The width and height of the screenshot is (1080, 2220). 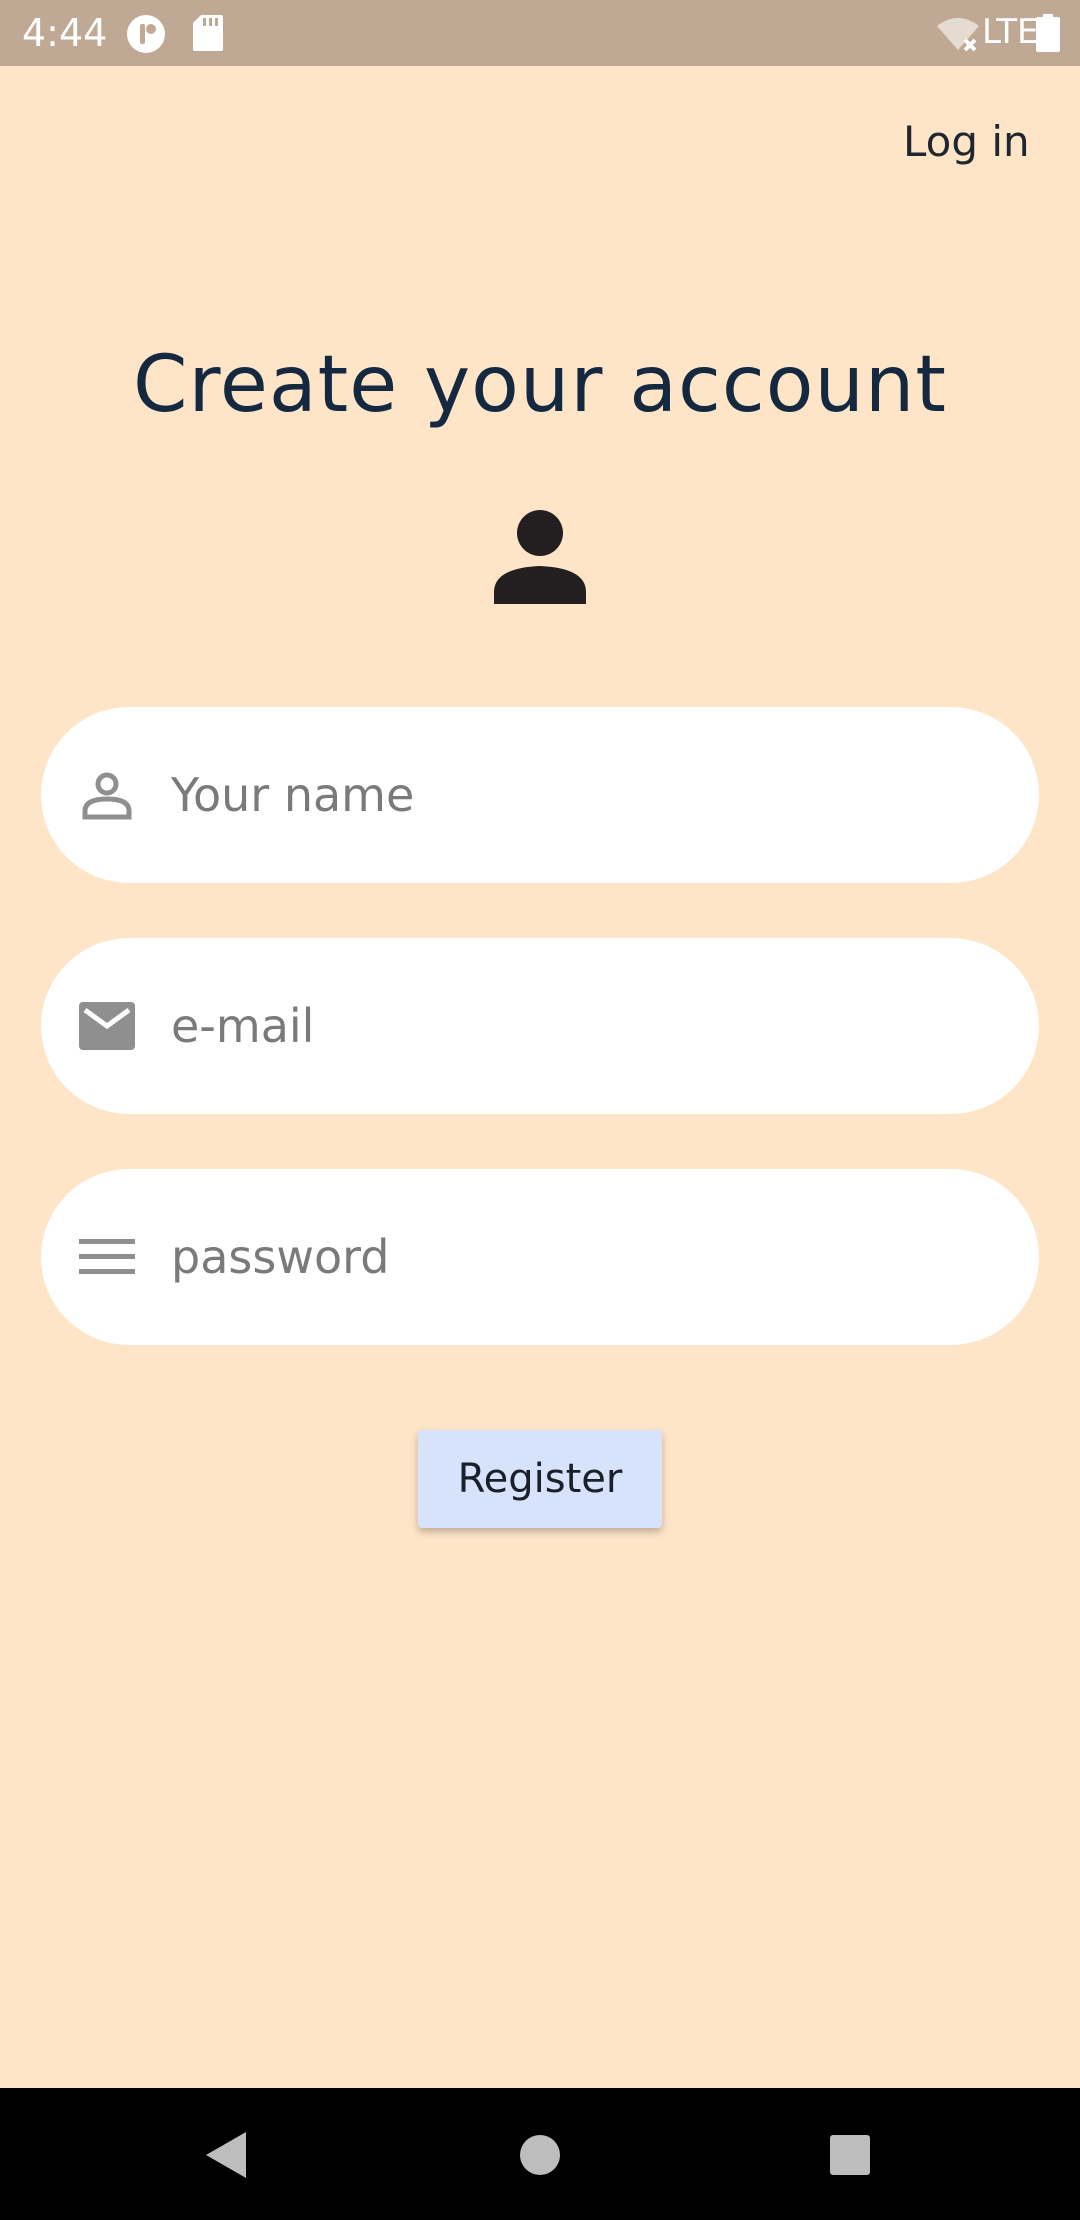 I want to click on mail-icon, so click(x=107, y=1026).